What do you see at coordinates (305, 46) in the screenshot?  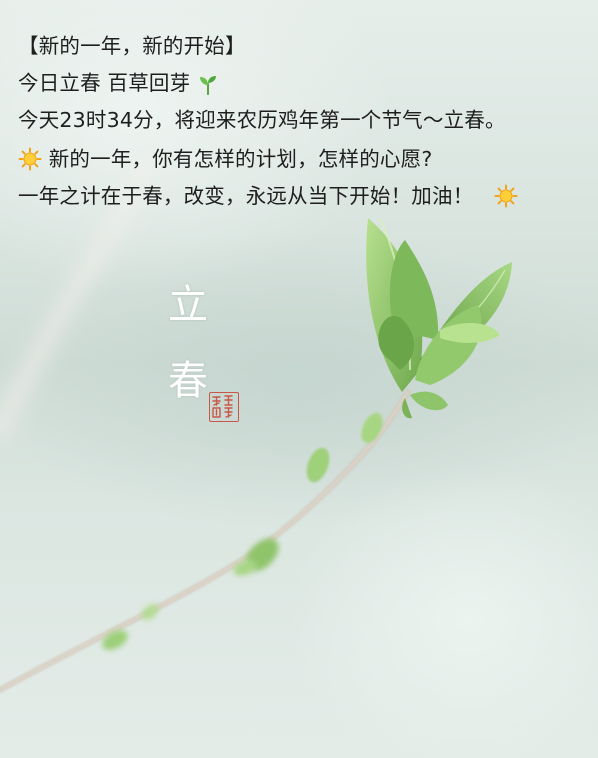 I see `caption-heading: 【新的一年，新的开始】` at bounding box center [305, 46].